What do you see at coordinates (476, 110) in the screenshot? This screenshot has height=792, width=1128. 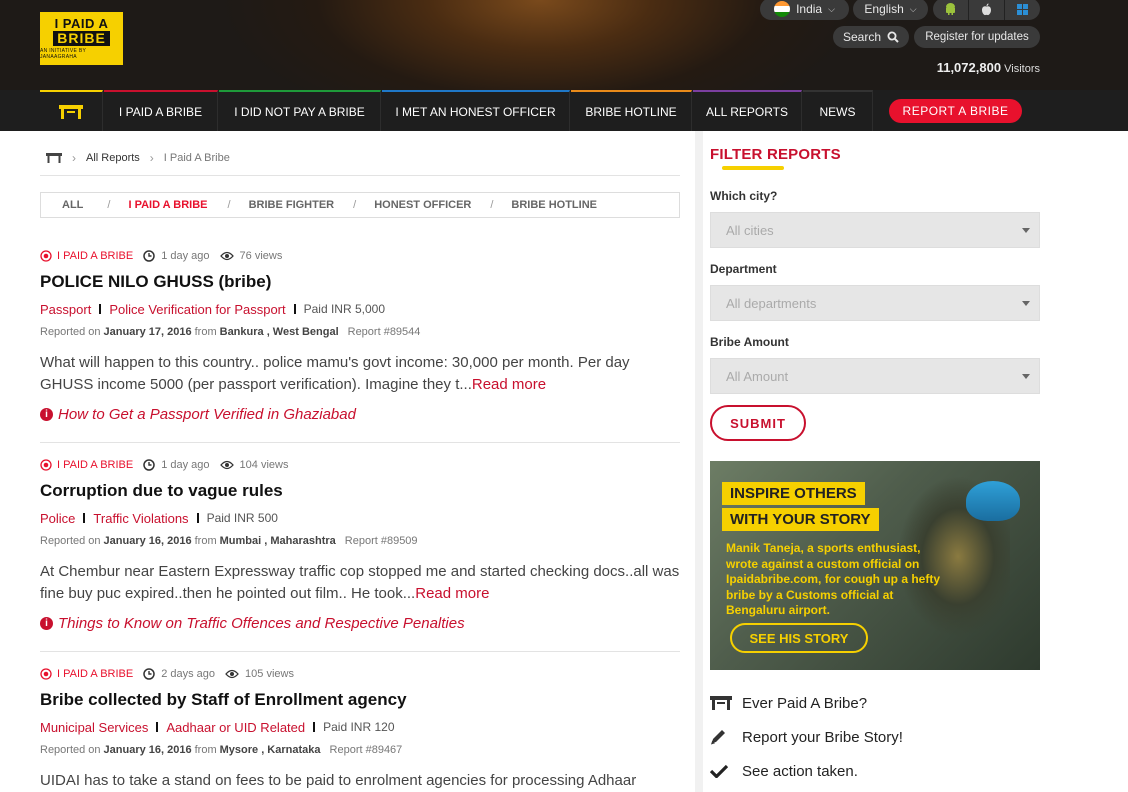 I see `nav-honest-officer: I MET AN HONEST OFFICER` at bounding box center [476, 110].